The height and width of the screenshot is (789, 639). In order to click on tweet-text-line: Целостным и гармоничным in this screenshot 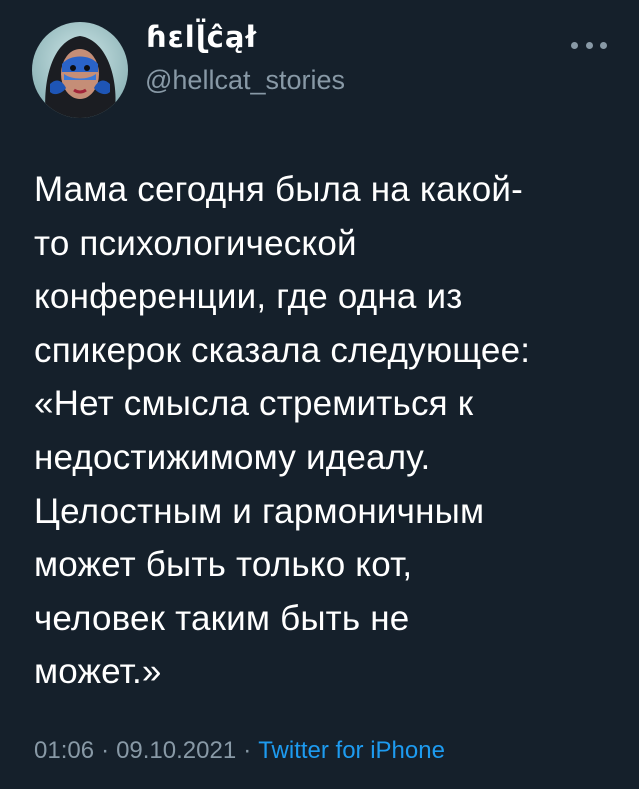, I will do `click(259, 511)`.